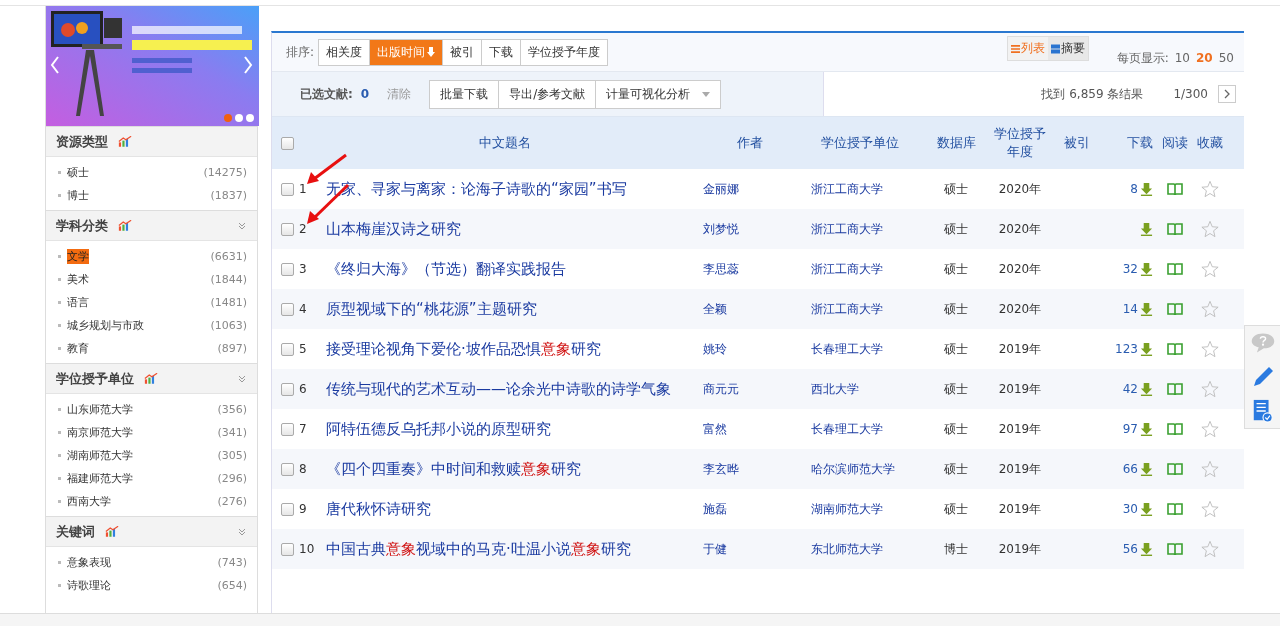 This screenshot has width=1280, height=626. Describe the element at coordinates (847, 509) in the screenshot. I see `institution-link: 湖南师范大学` at that location.